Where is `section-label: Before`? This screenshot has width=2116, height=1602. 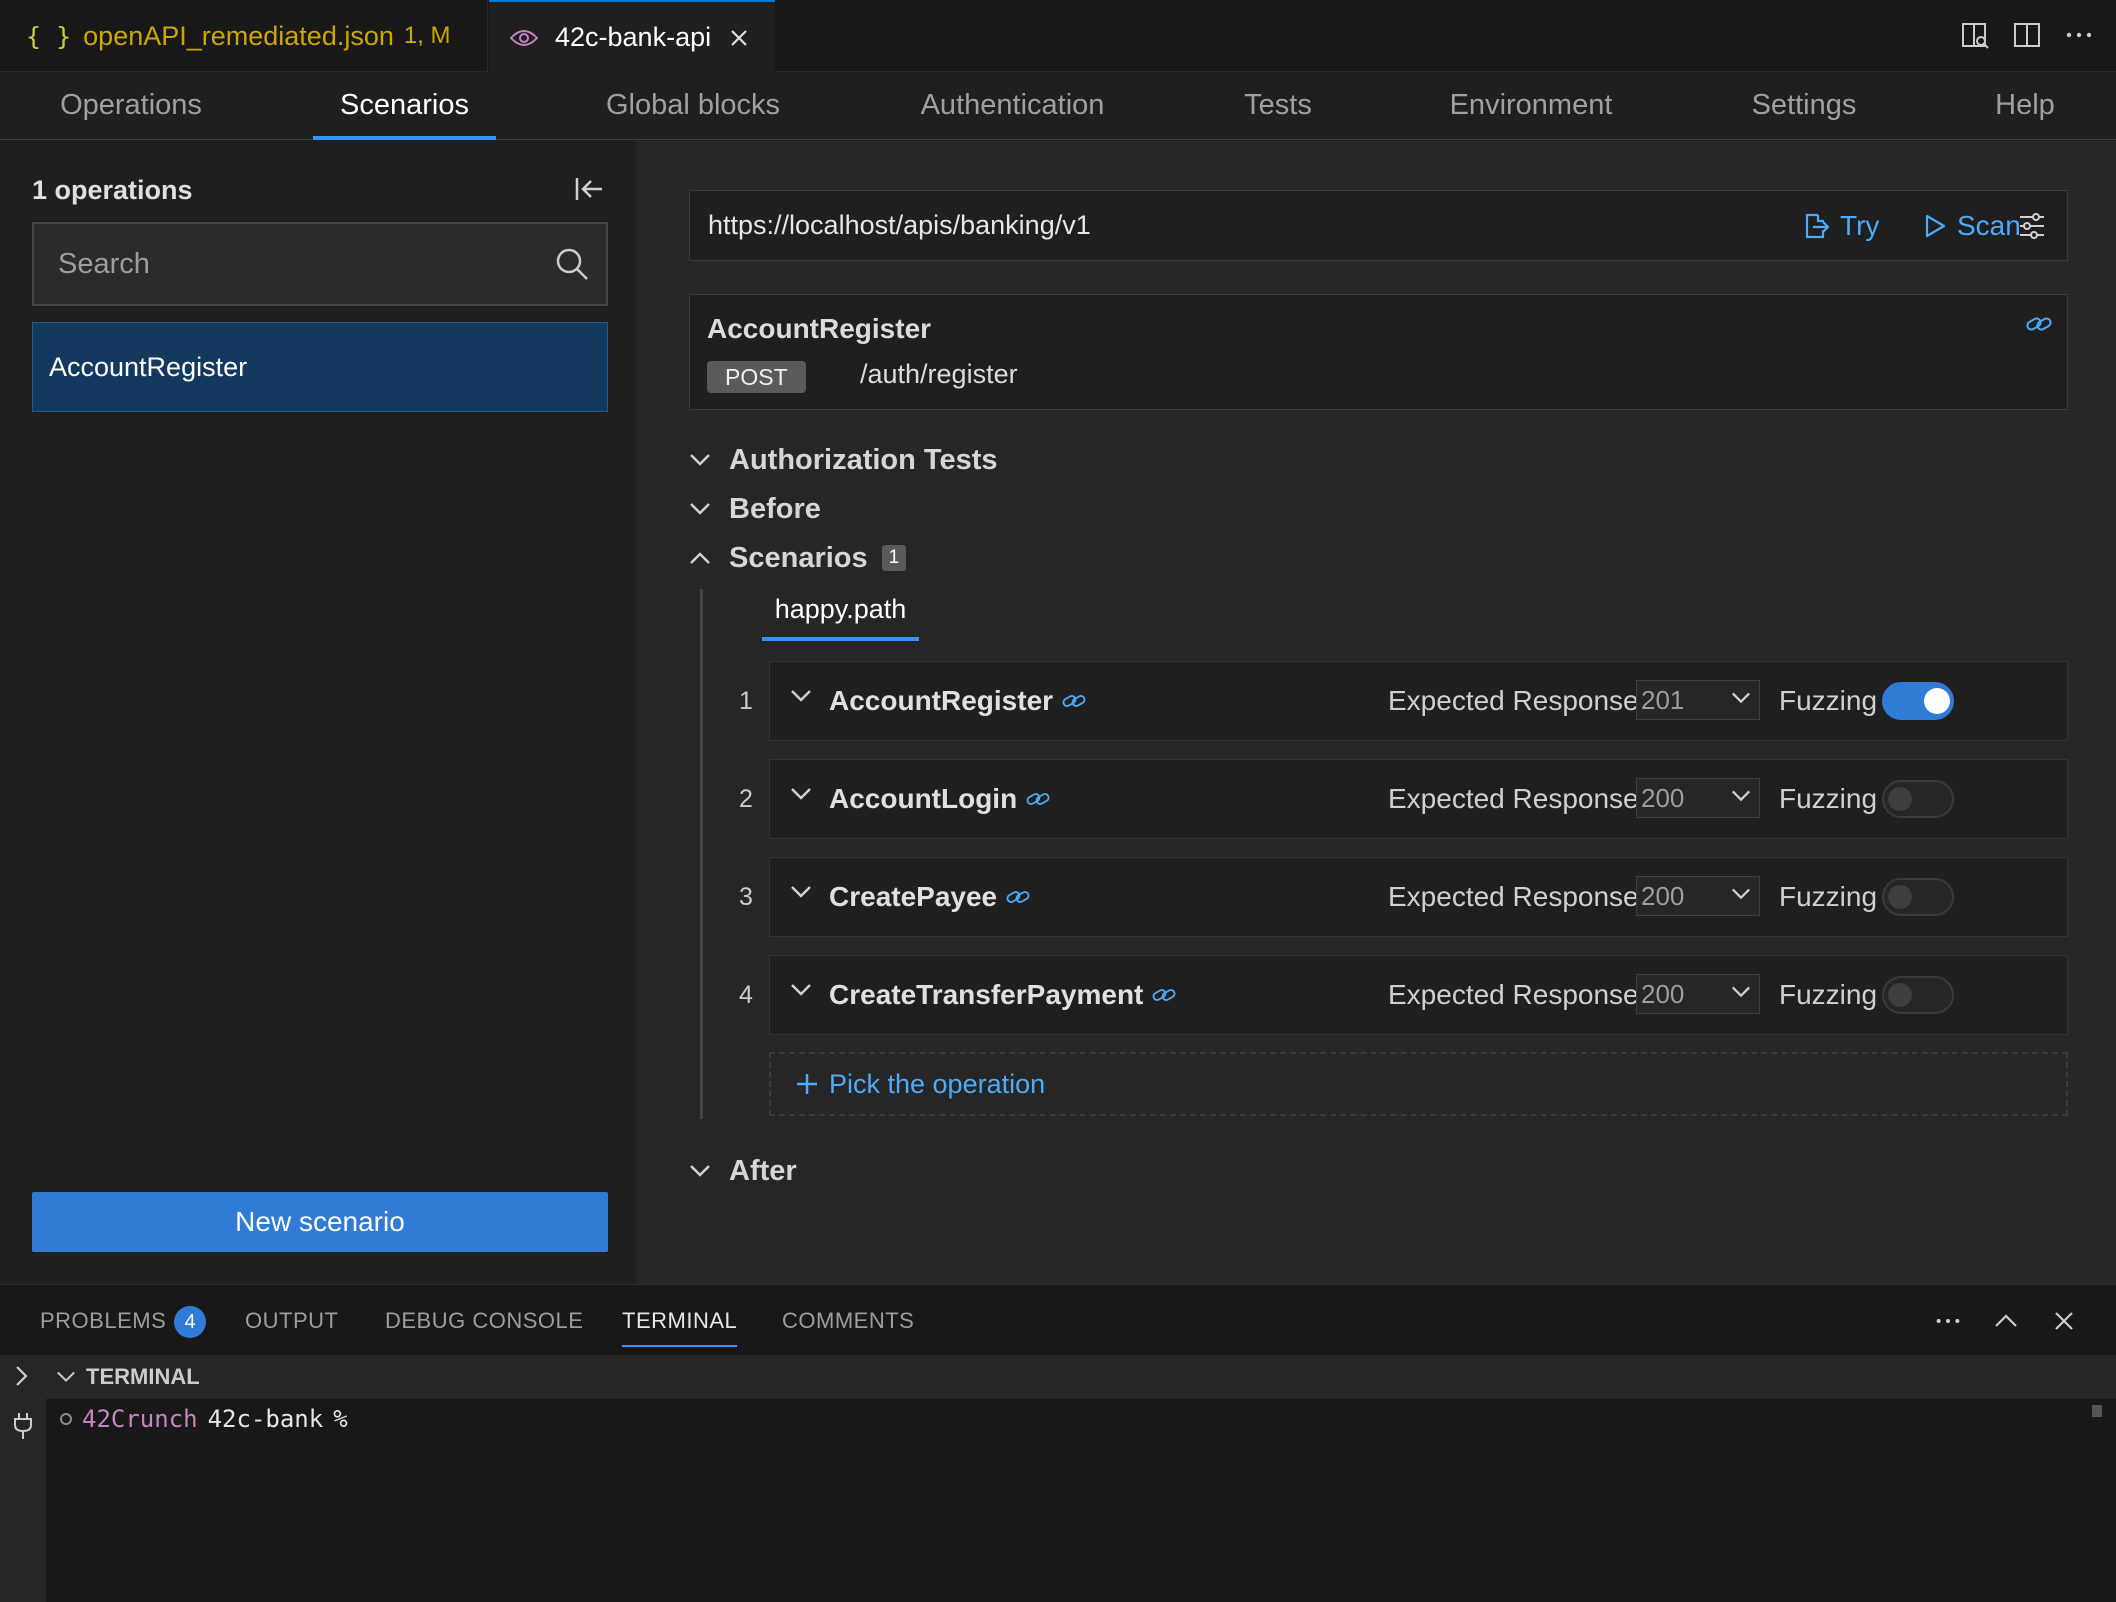 section-label: Before is located at coordinates (775, 508).